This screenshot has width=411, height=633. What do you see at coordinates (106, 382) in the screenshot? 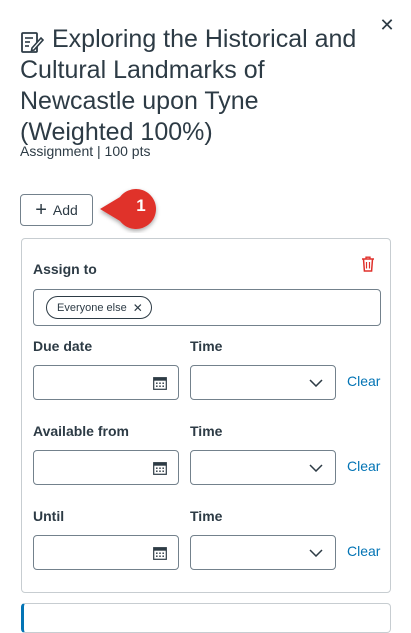
I see `due-date-input` at bounding box center [106, 382].